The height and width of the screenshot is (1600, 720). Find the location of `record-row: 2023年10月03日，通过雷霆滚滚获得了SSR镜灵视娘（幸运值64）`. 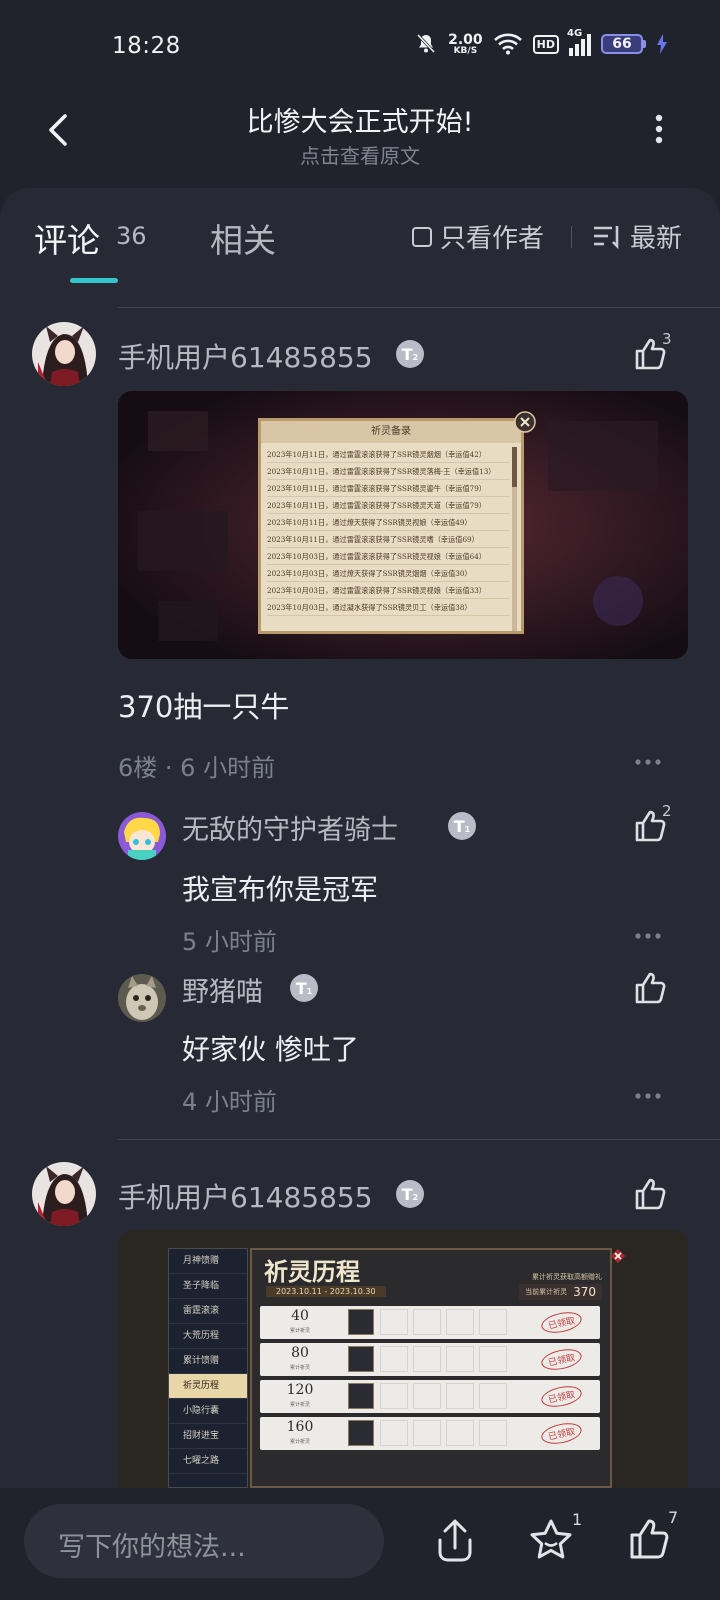

record-row: 2023年10月03日，通过雷霆滚滚获得了SSR镜灵视娘（幸运值64） is located at coordinates (388, 556).